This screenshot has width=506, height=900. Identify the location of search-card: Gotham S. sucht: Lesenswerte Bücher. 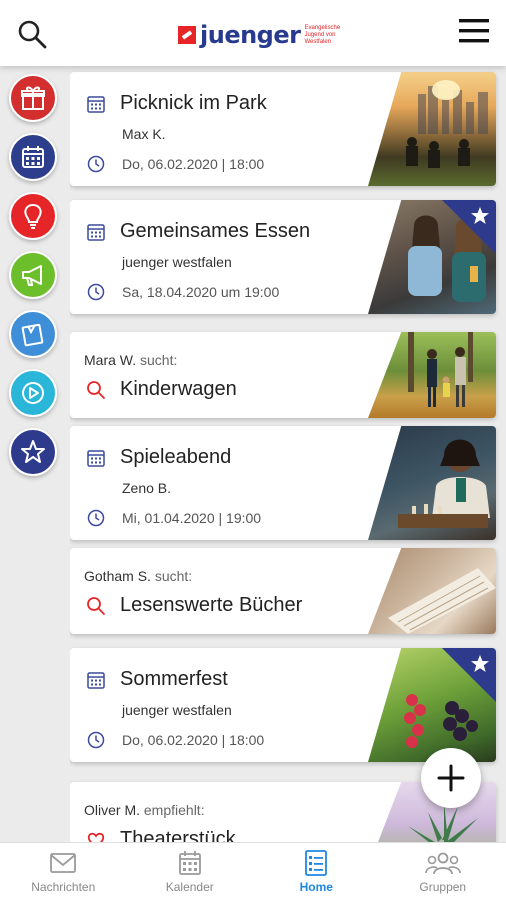
(283, 591).